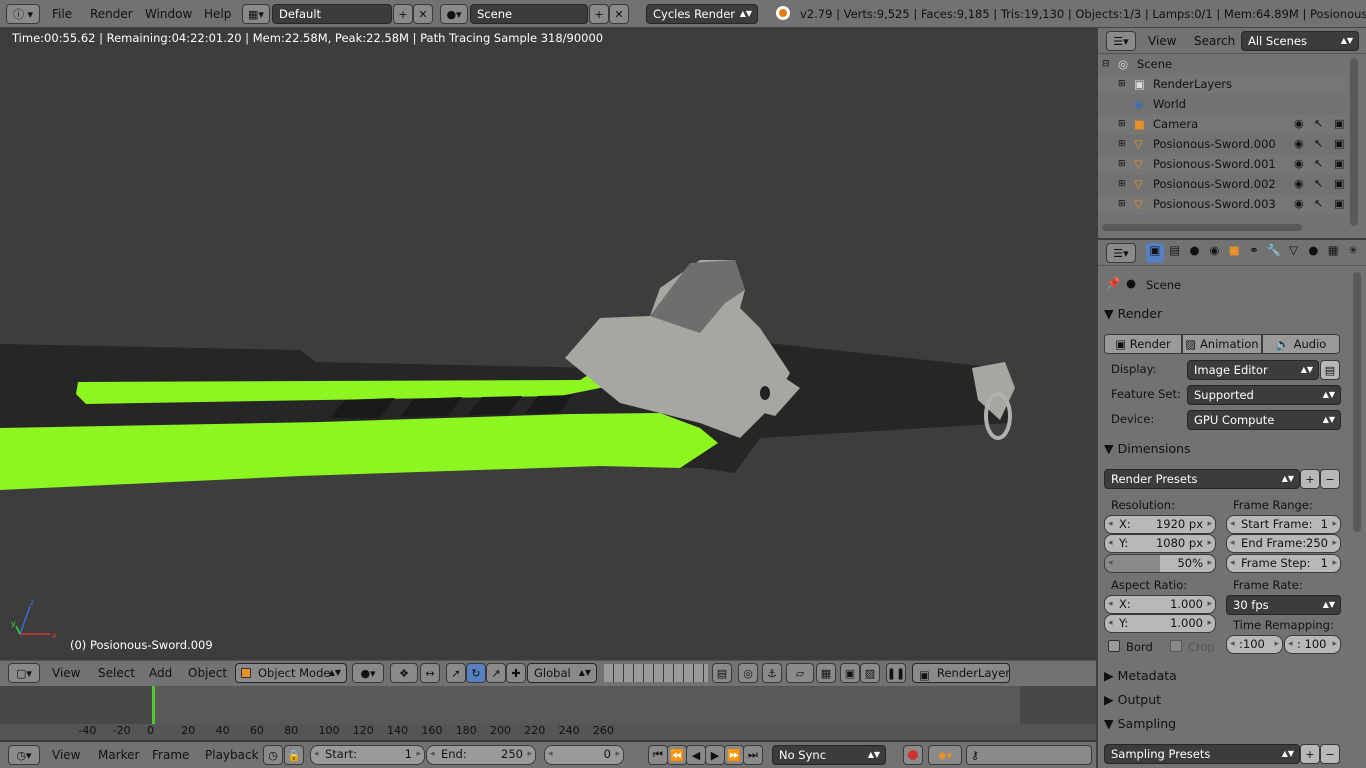 The image size is (1366, 768). I want to click on sampling-panel-header: ▼ Sampling, so click(1224, 724).